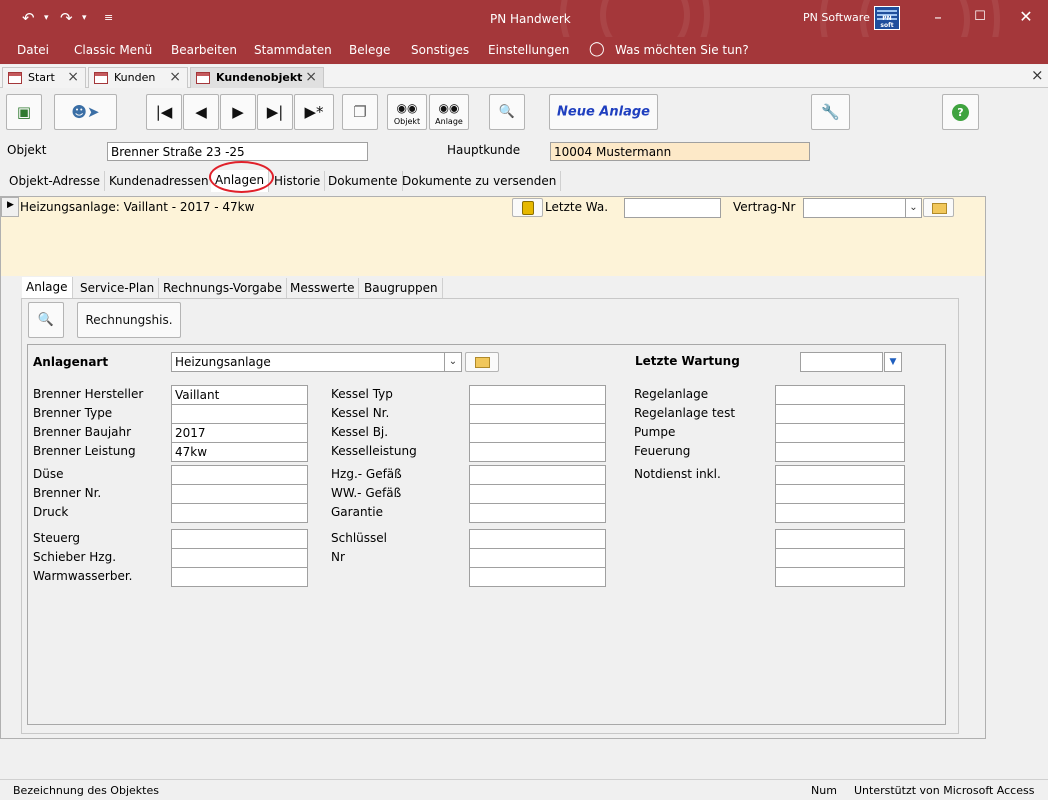 The width and height of the screenshot is (1048, 800). I want to click on warmwasserber-label: Warmwasserber., so click(83, 576).